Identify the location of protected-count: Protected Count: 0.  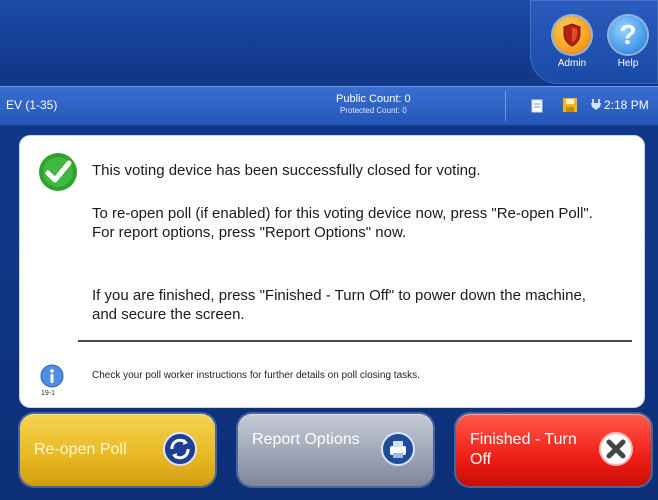
(373, 110).